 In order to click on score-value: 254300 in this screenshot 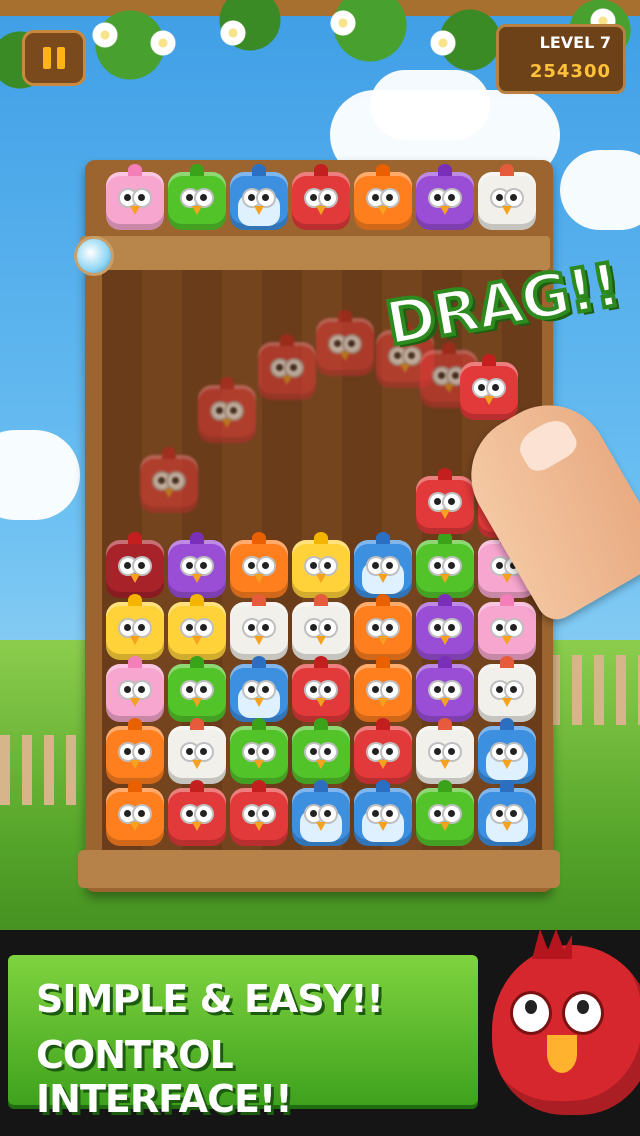, I will do `click(570, 71)`.